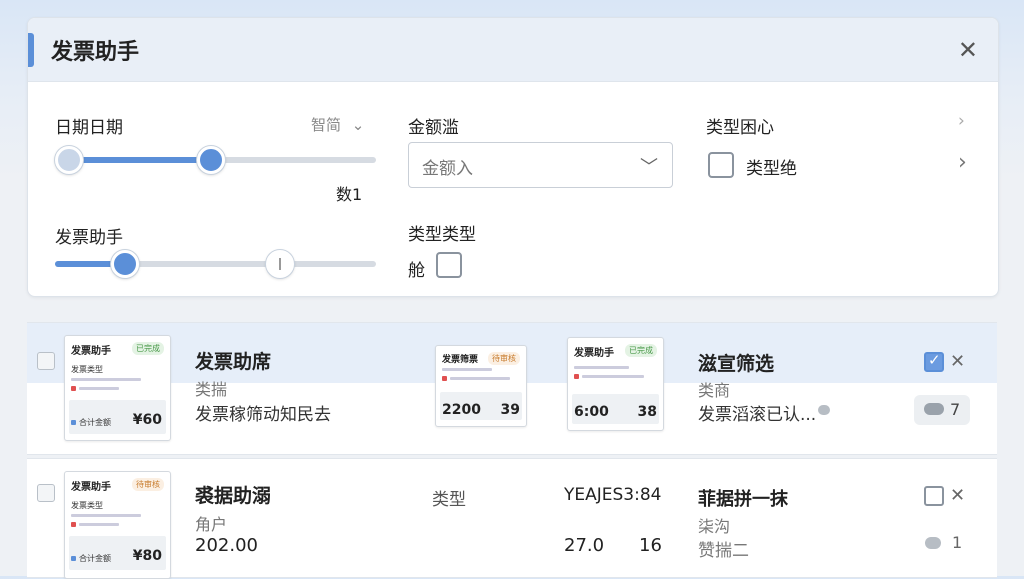 The width and height of the screenshot is (1024, 579). Describe the element at coordinates (771, 169) in the screenshot. I see `type-center-checkbox-label: 类型绝` at that location.